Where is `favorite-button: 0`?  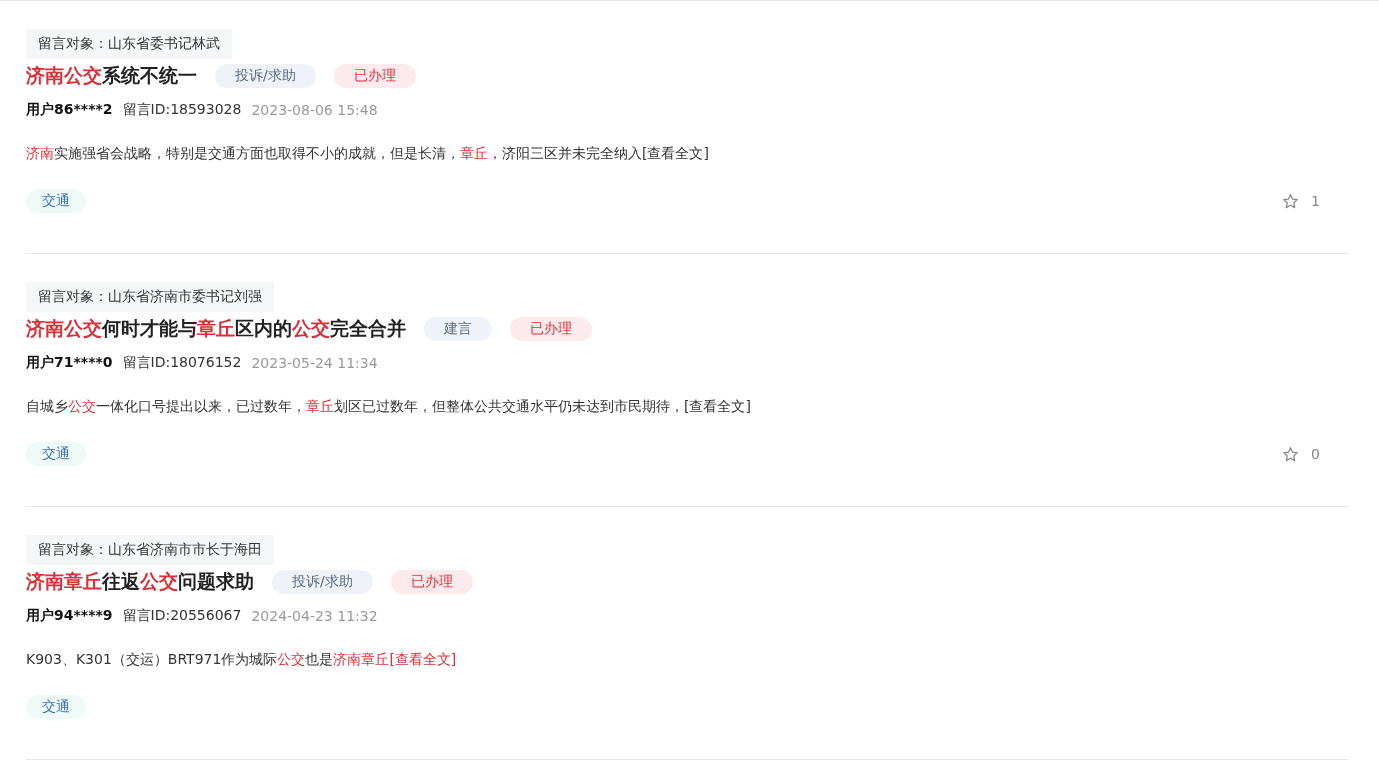 favorite-button: 0 is located at coordinates (1315, 454).